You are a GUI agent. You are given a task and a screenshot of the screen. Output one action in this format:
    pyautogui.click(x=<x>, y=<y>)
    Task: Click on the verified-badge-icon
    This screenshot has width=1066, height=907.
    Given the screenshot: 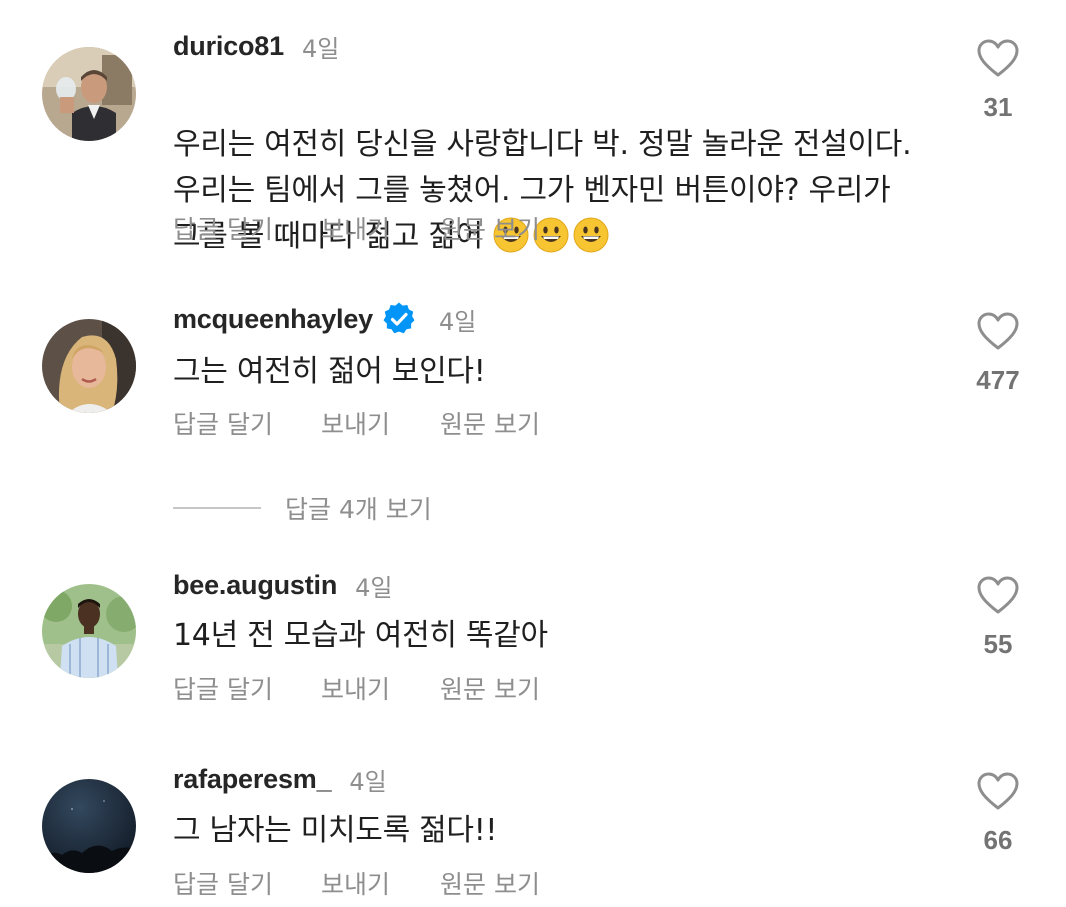 What is the action you would take?
    pyautogui.click(x=399, y=319)
    